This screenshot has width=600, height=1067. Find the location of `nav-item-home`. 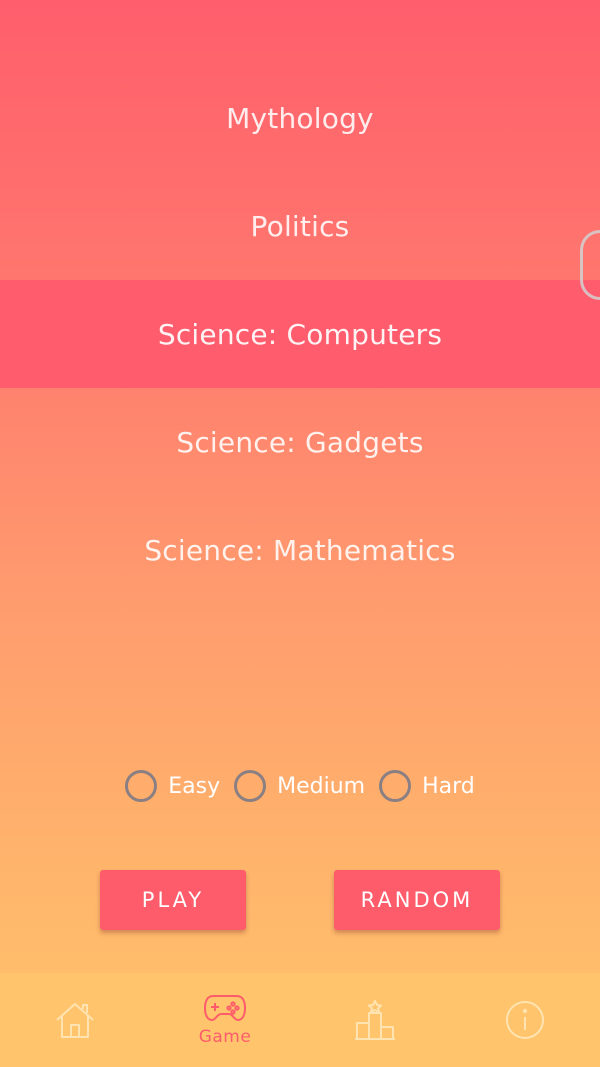

nav-item-home is located at coordinates (75, 1020).